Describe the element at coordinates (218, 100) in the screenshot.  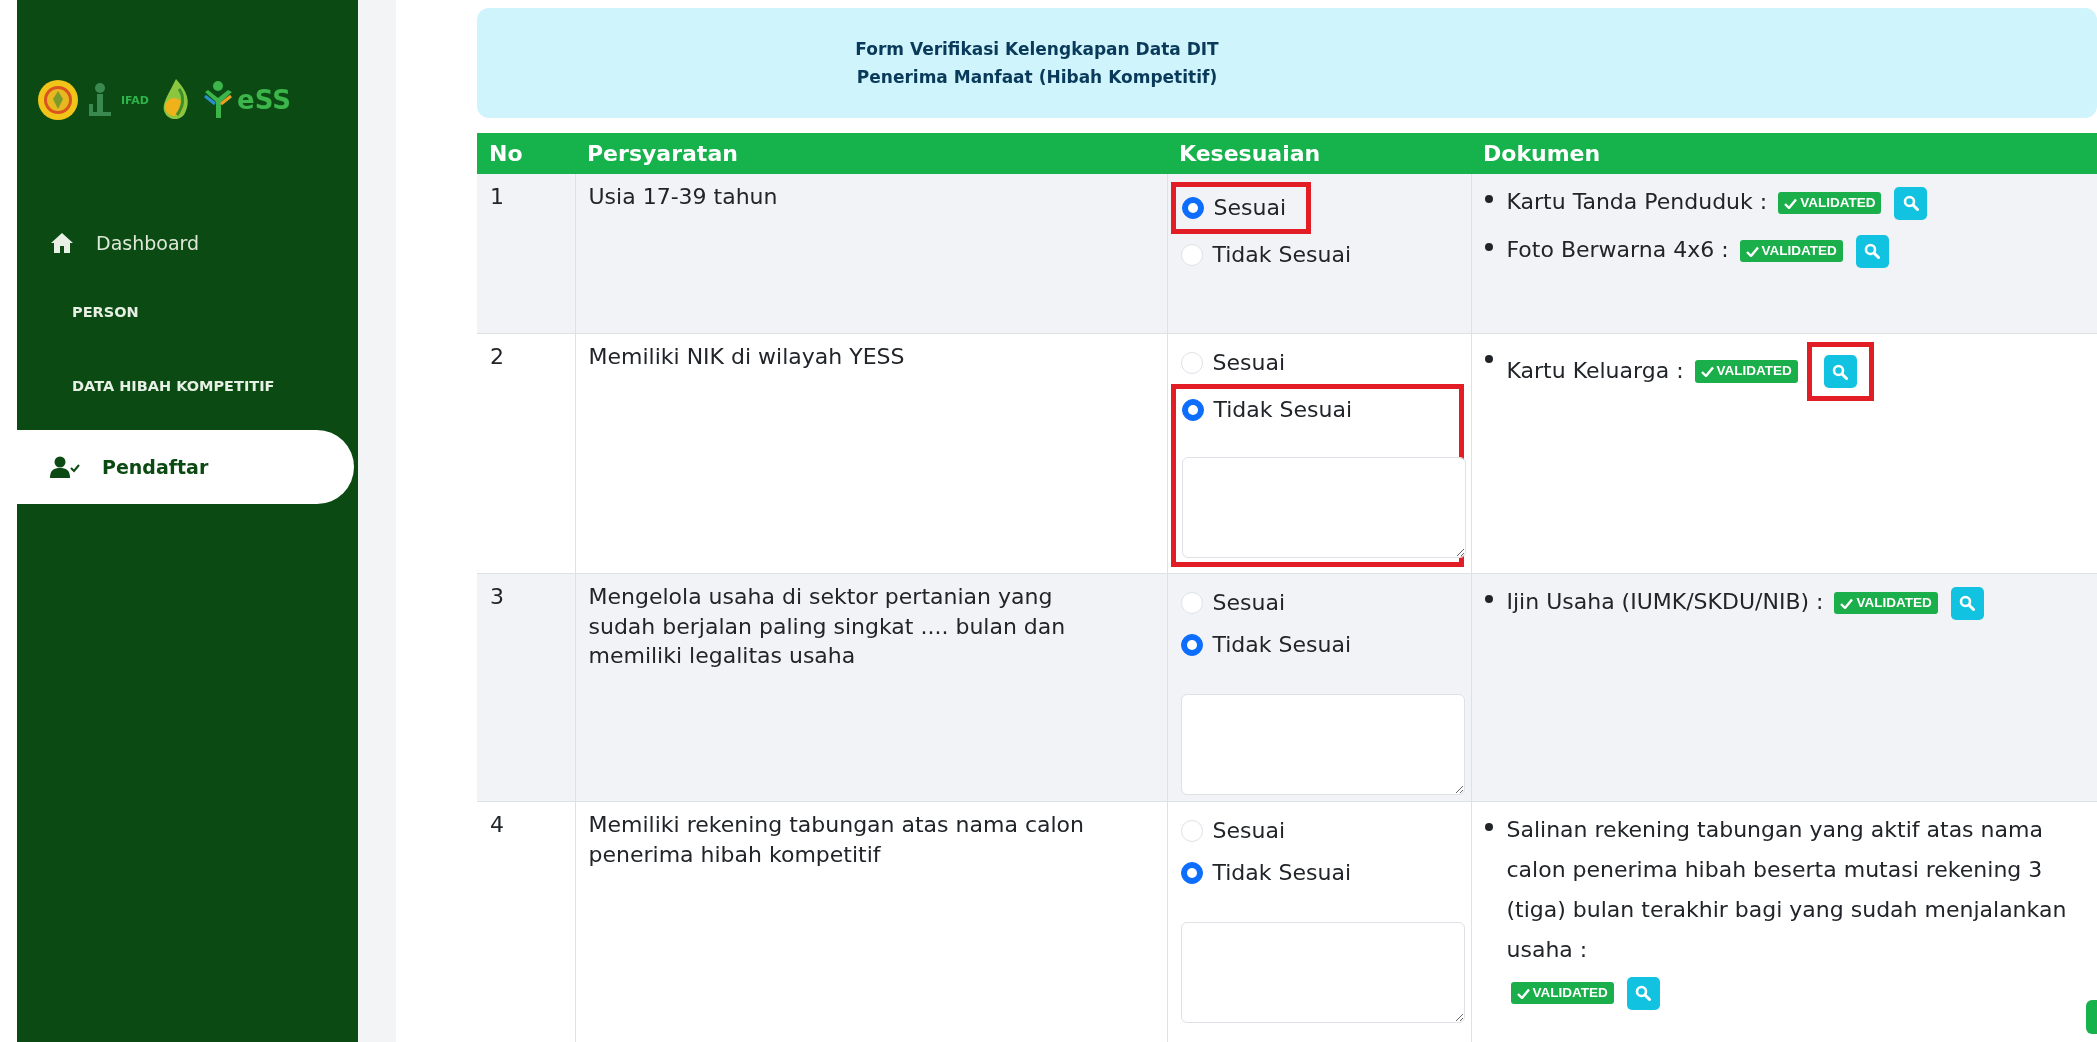
I see `figure-icon` at that location.